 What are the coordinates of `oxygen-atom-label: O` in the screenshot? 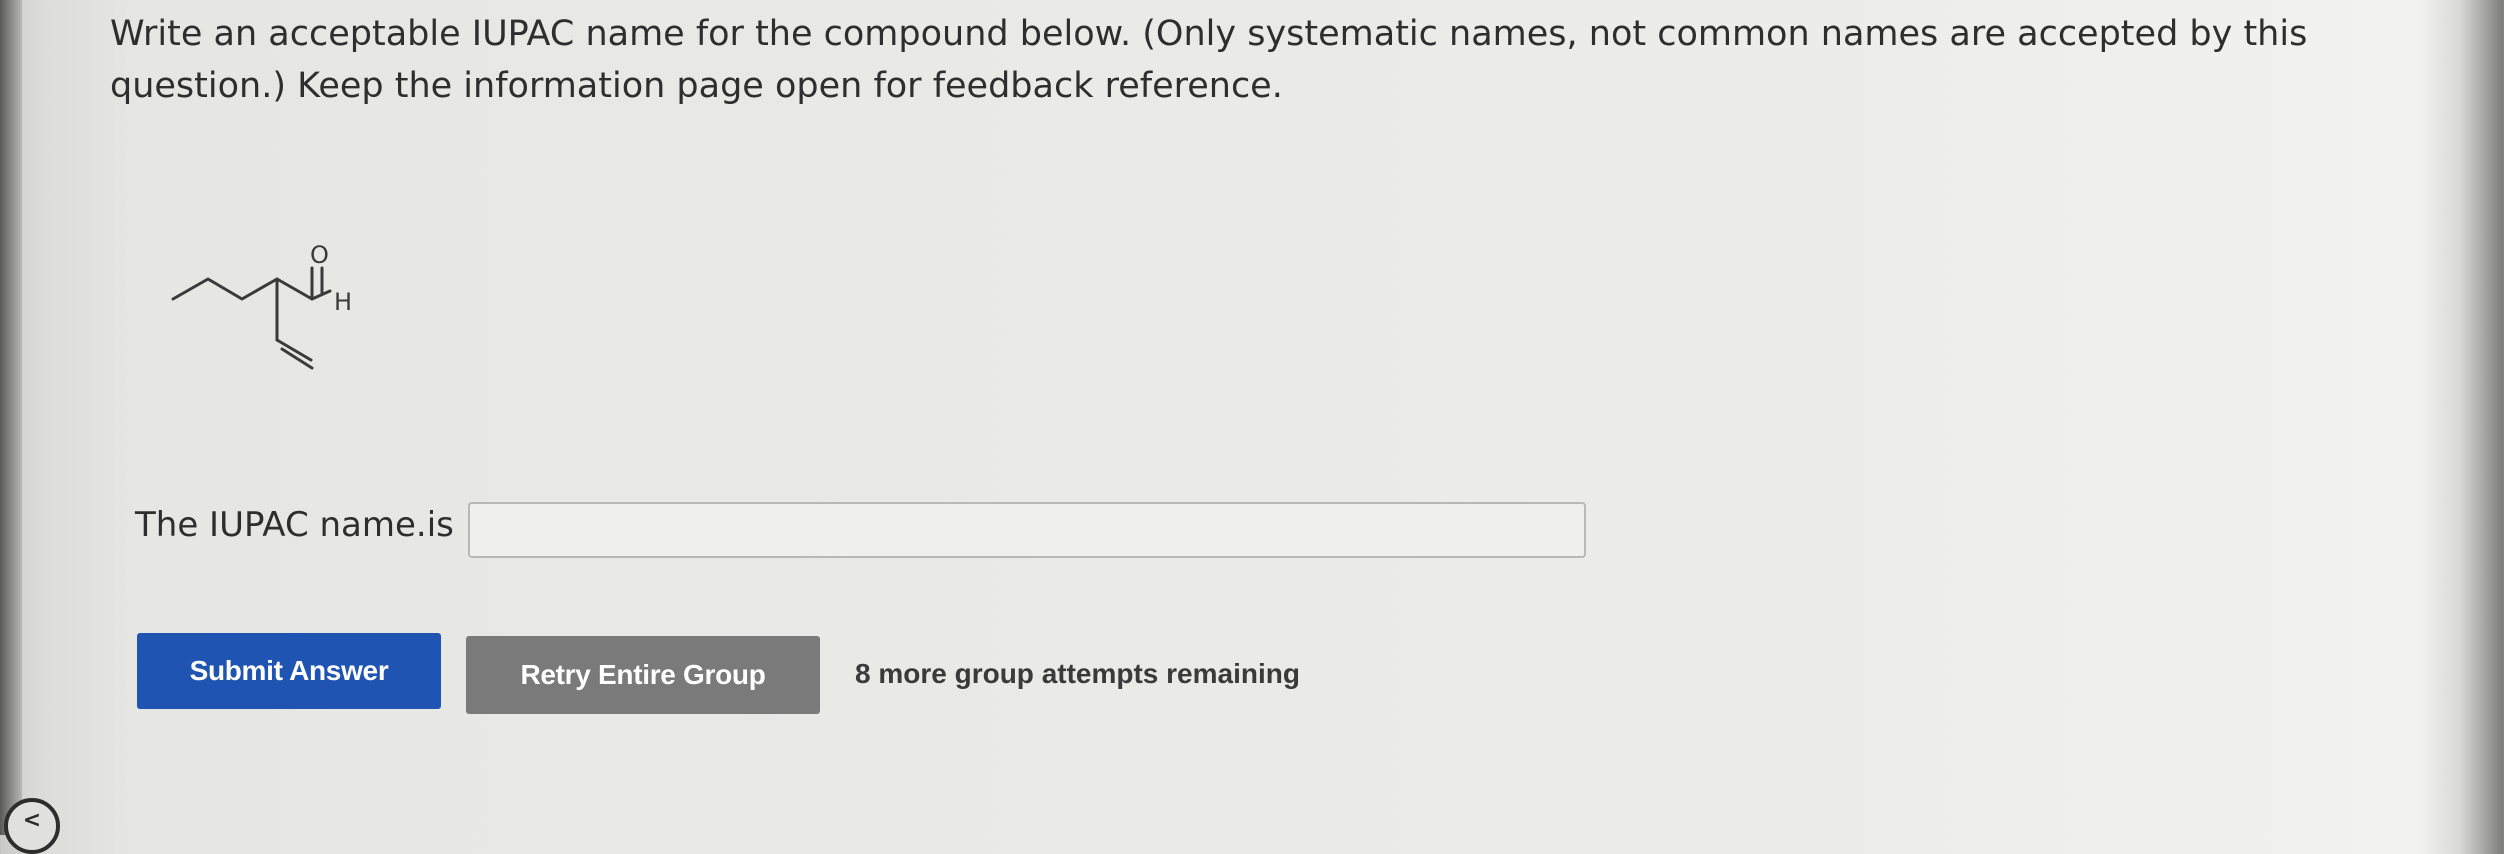 It's located at (319, 255).